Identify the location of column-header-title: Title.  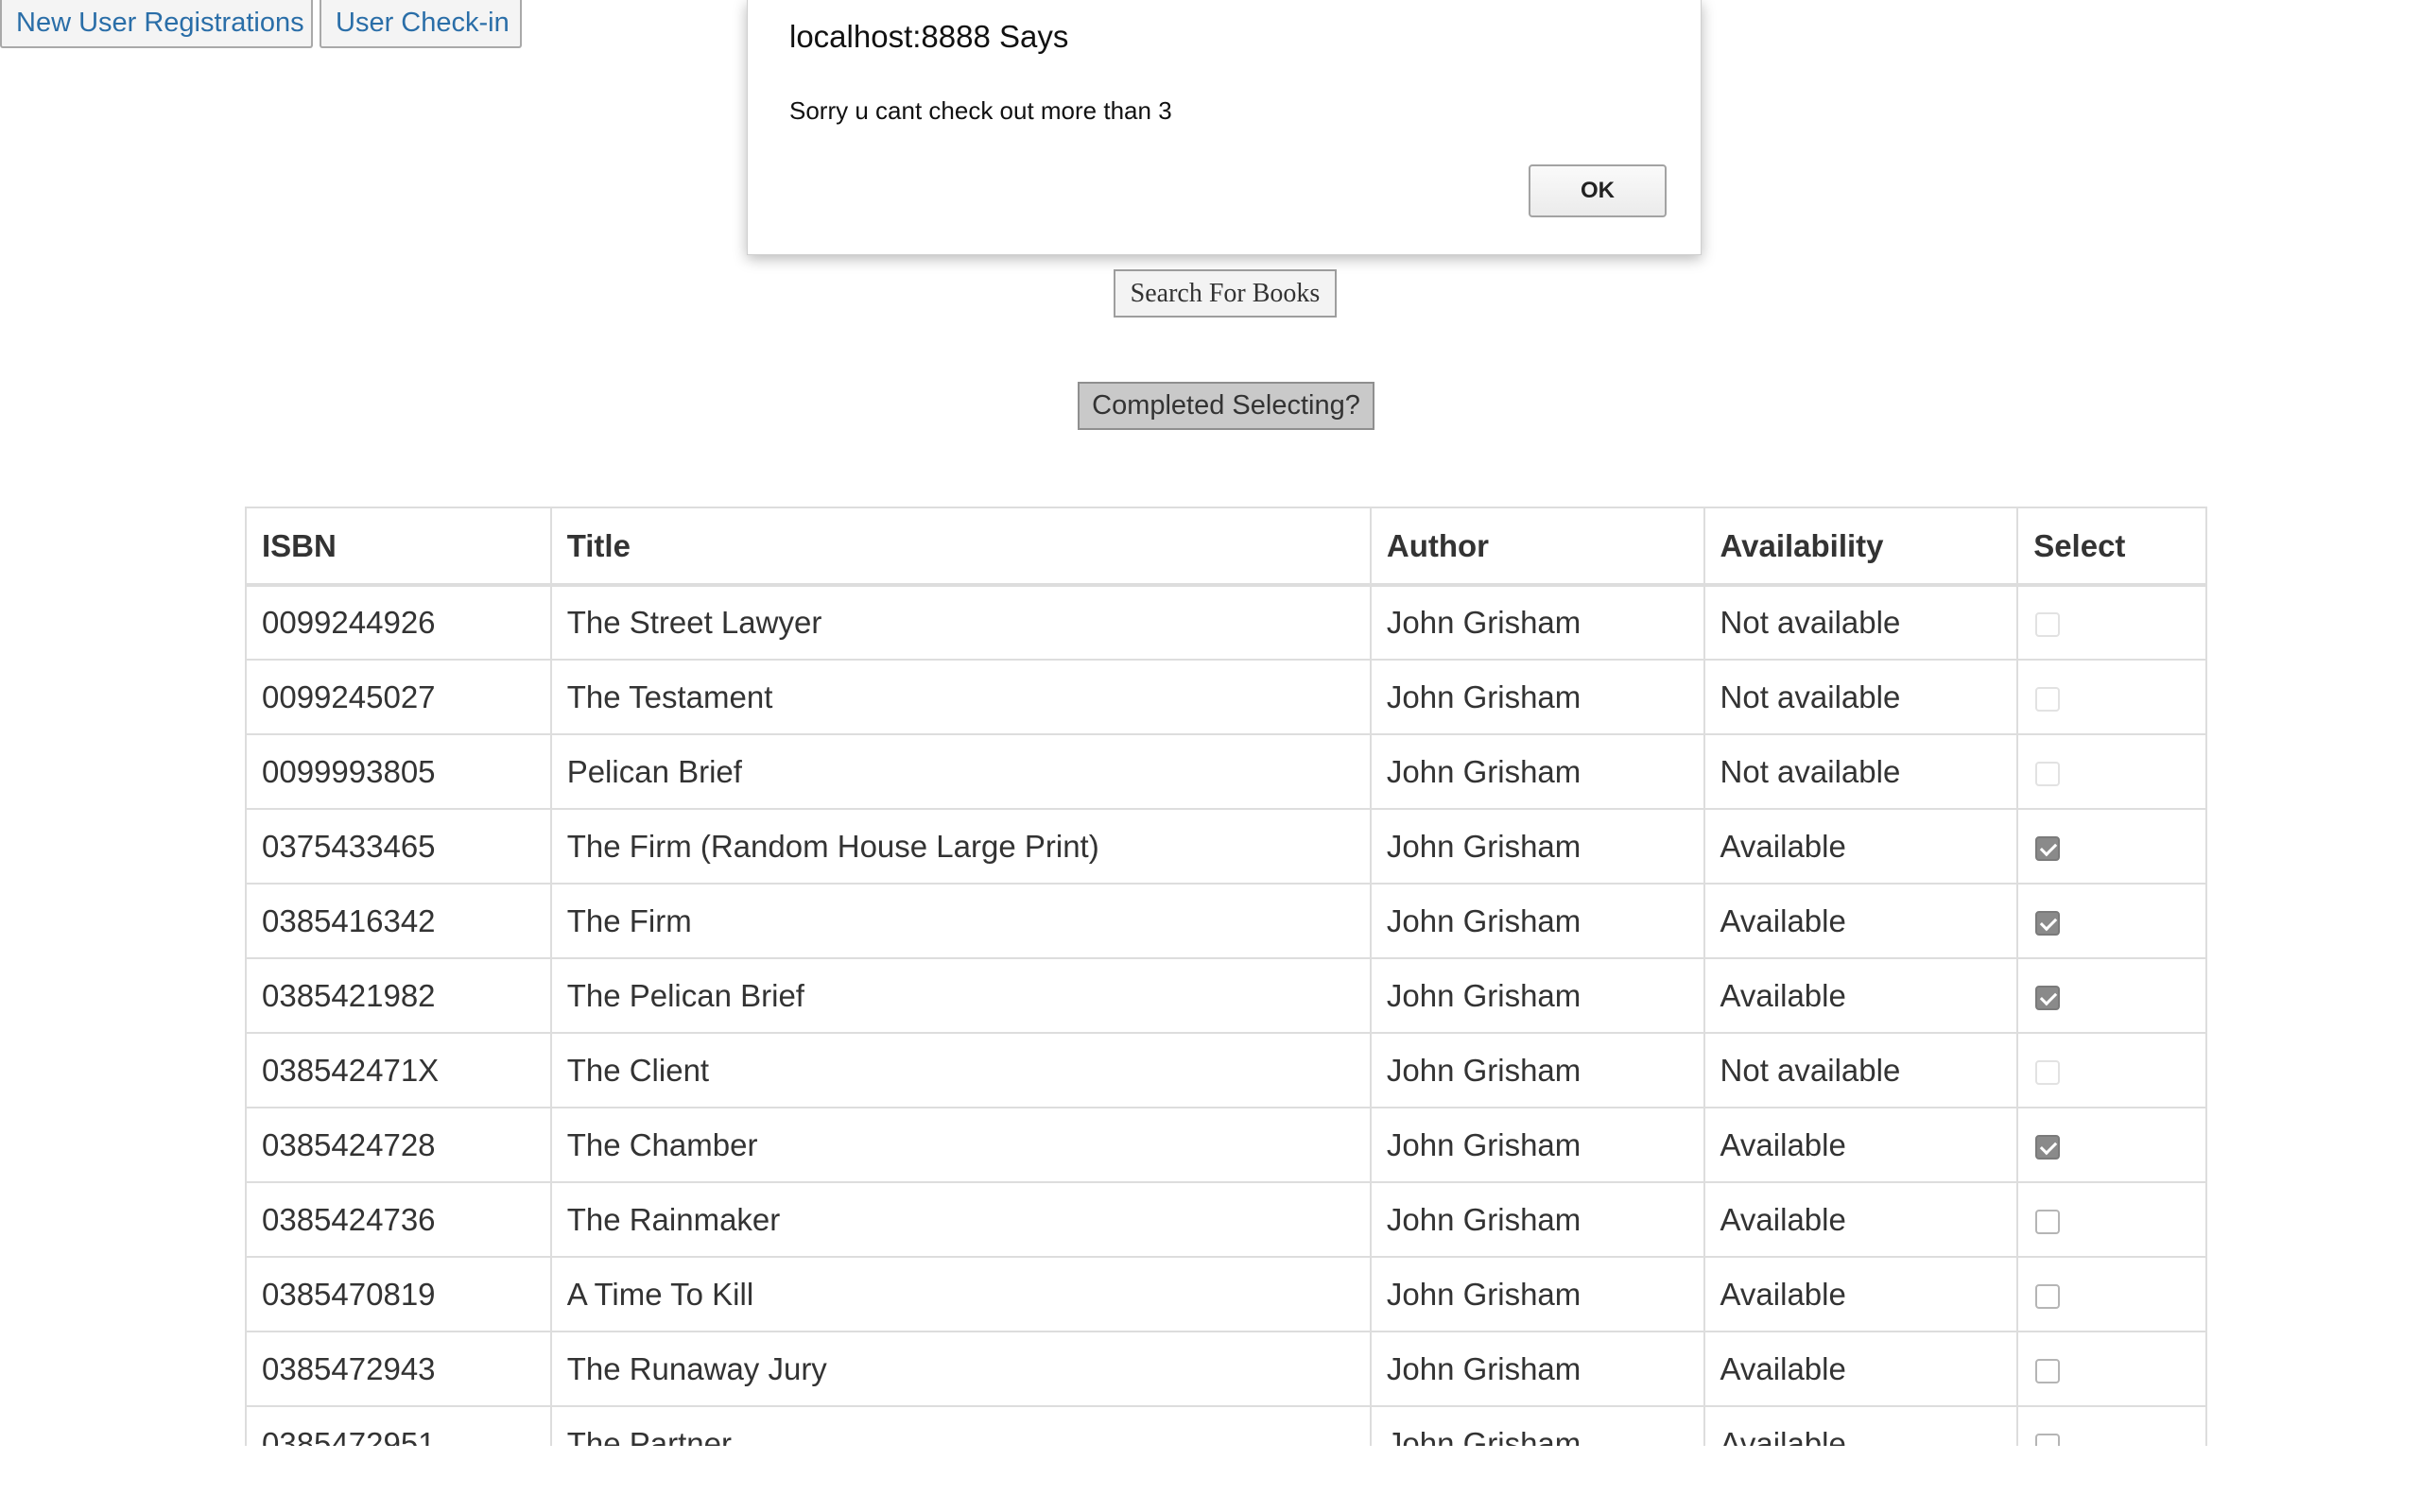
(960, 547).